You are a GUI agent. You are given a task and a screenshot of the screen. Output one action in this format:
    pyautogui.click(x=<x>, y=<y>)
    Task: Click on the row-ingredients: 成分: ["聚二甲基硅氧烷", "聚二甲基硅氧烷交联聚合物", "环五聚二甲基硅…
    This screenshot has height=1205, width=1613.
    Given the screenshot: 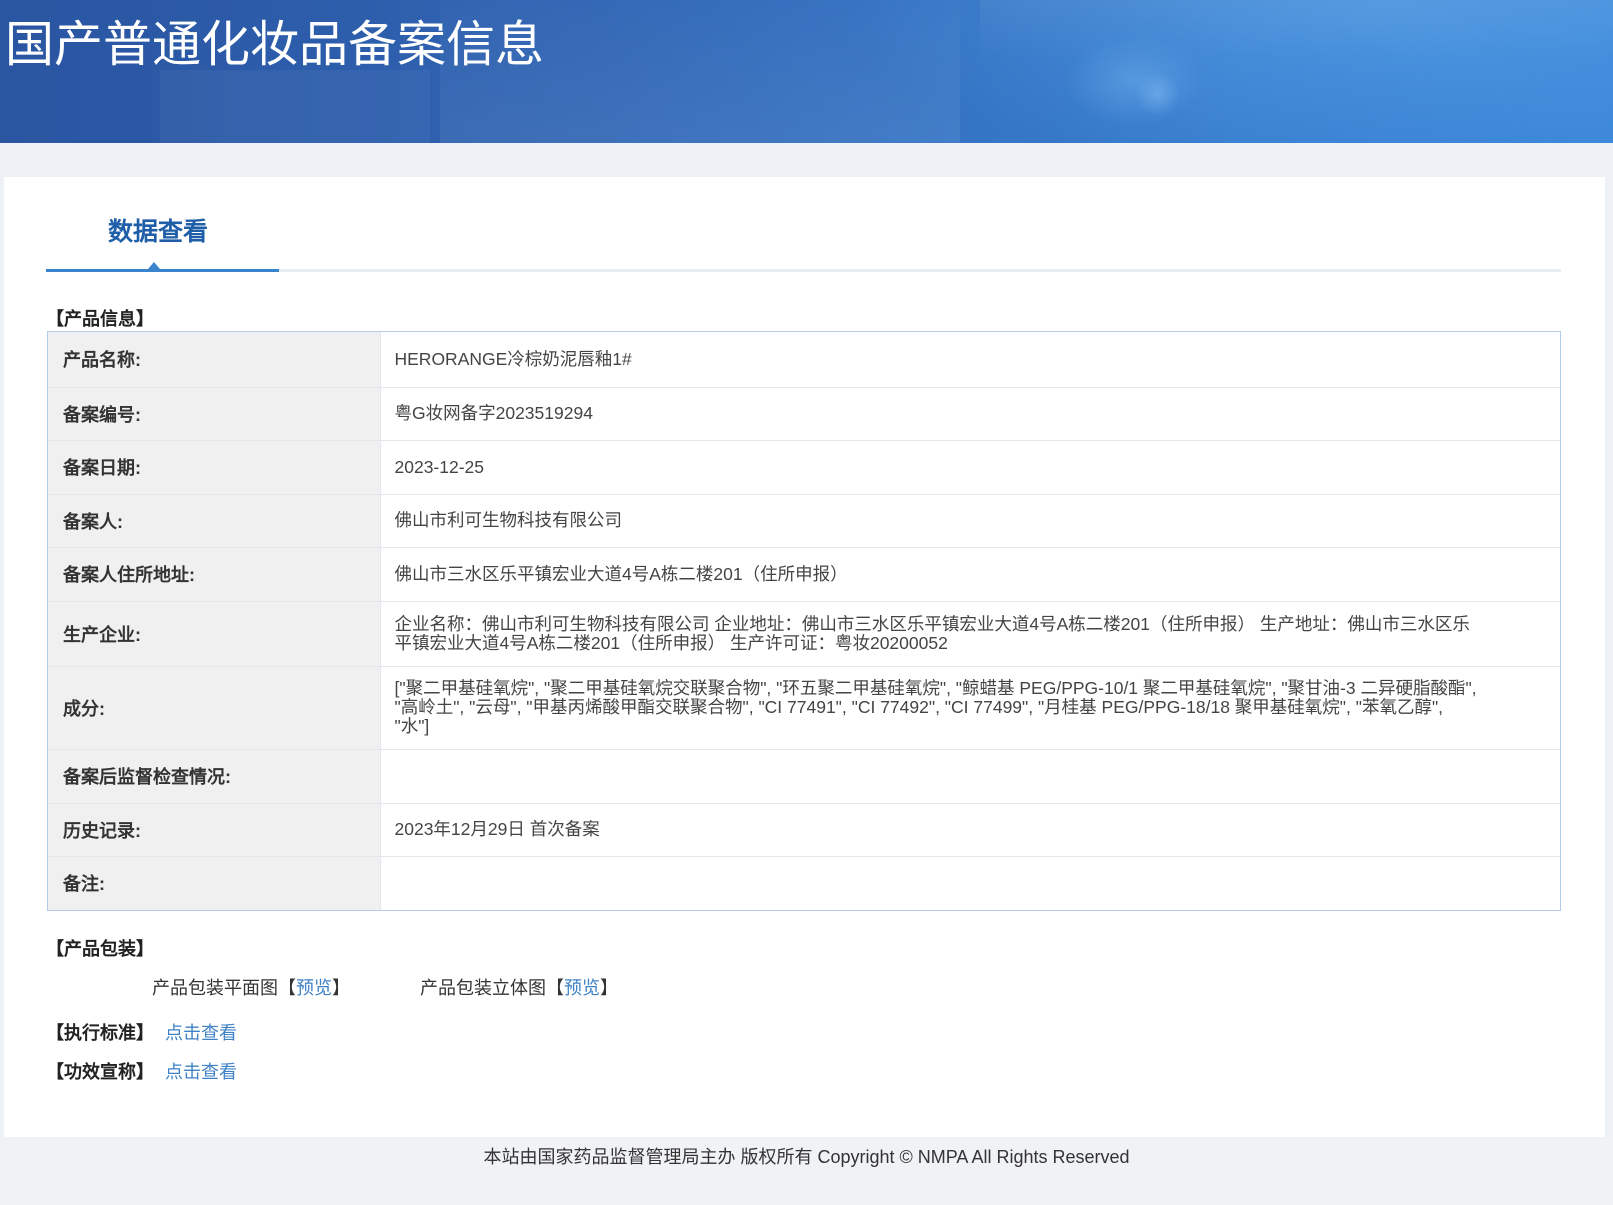 What is the action you would take?
    pyautogui.click(x=804, y=707)
    